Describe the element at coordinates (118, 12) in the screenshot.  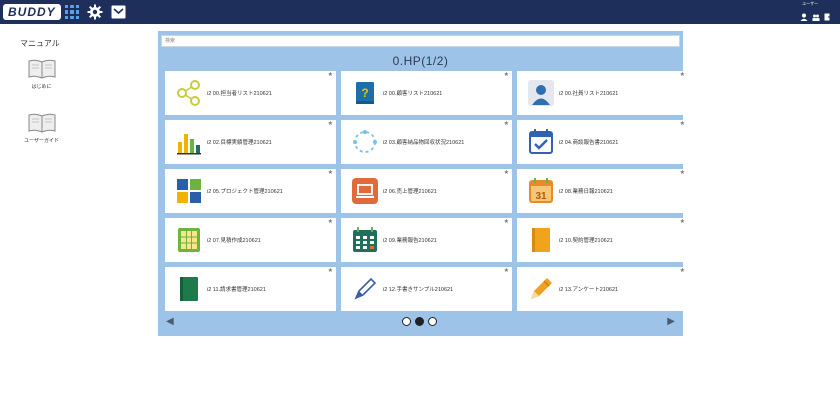
I see `inbox-tray-icon` at that location.